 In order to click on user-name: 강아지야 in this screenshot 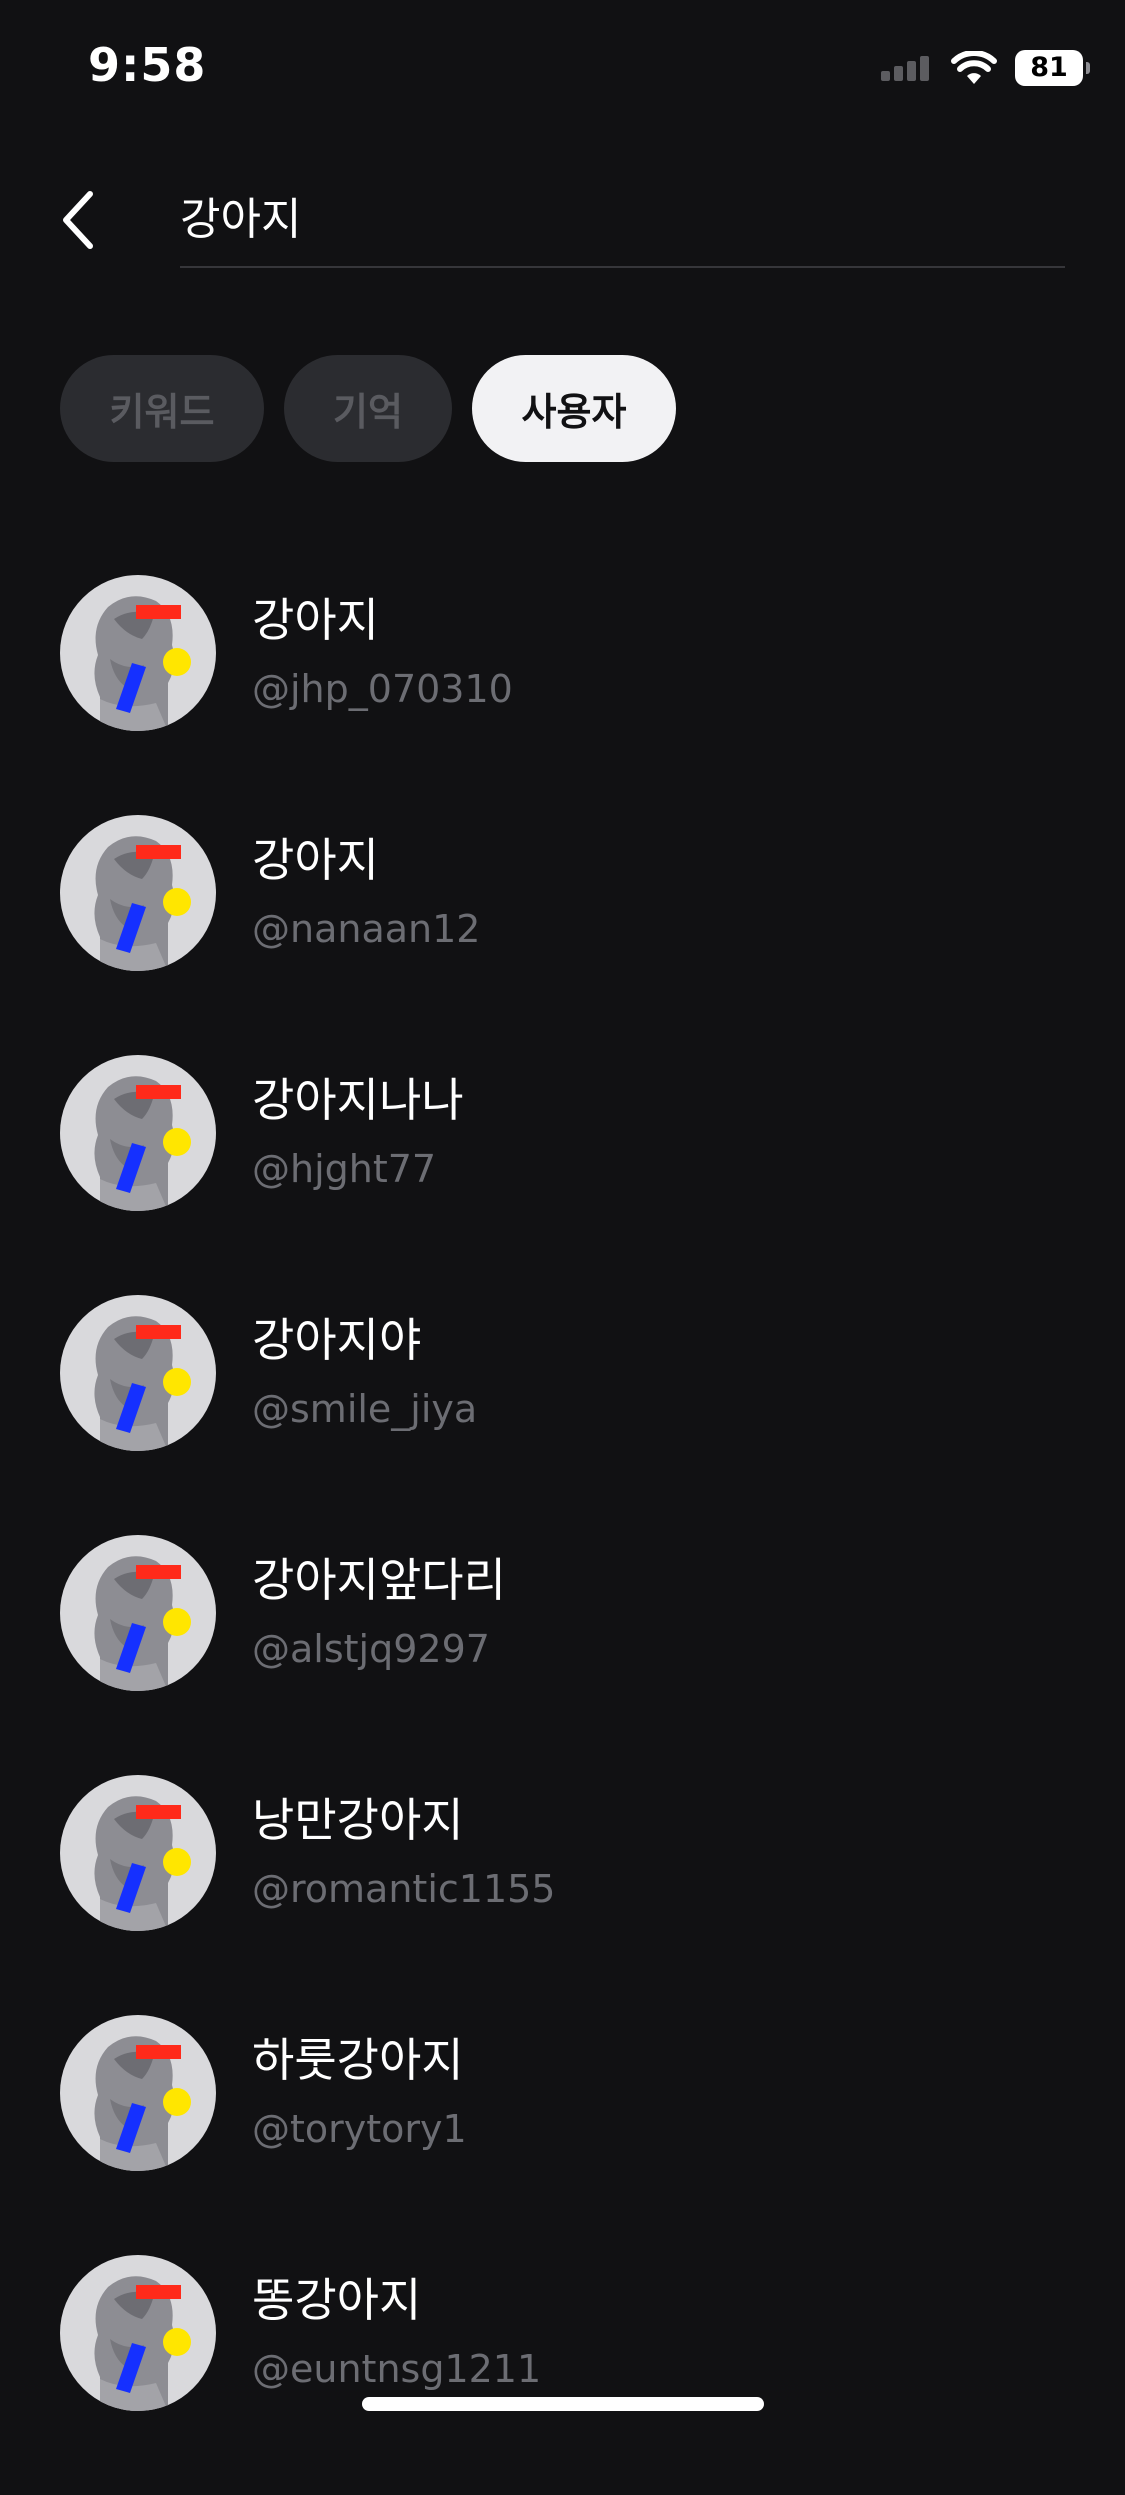, I will do `click(337, 1340)`.